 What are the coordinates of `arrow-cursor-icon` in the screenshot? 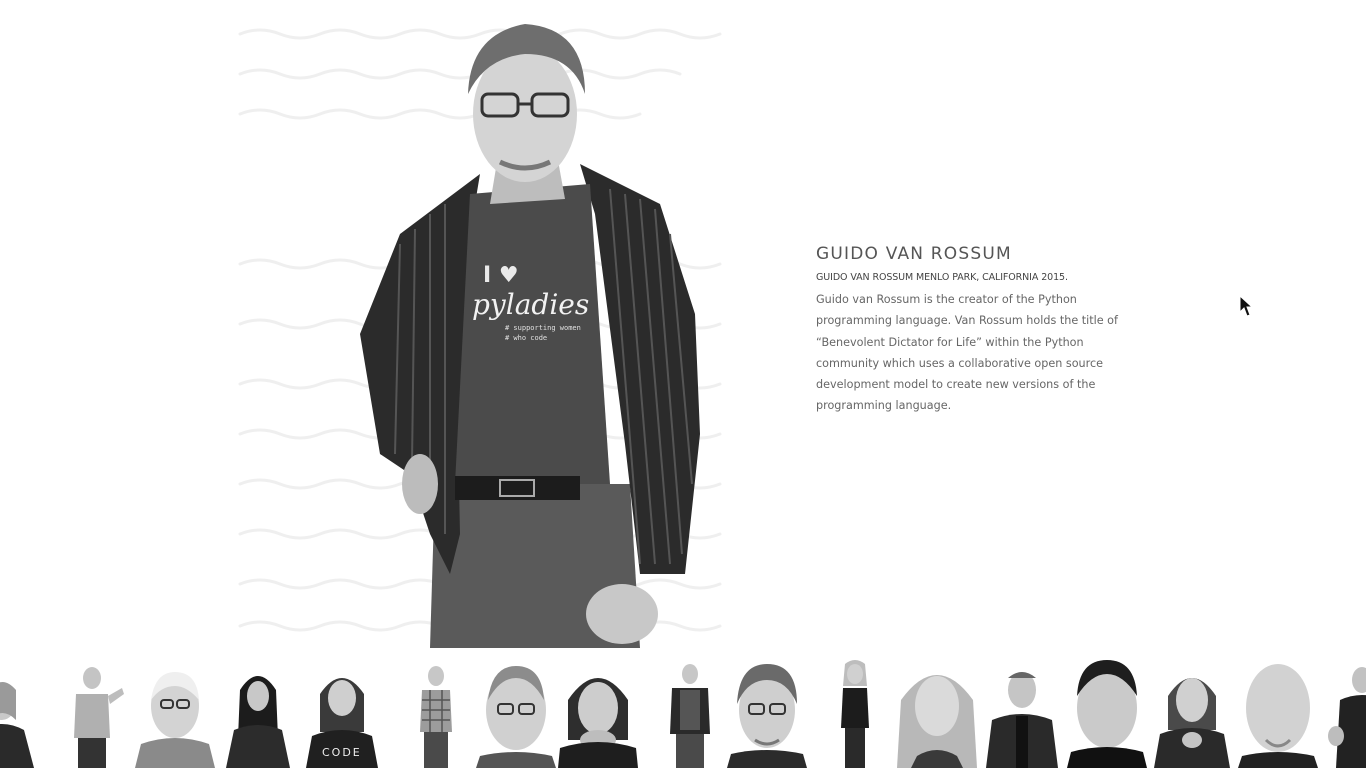 It's located at (1246, 306).